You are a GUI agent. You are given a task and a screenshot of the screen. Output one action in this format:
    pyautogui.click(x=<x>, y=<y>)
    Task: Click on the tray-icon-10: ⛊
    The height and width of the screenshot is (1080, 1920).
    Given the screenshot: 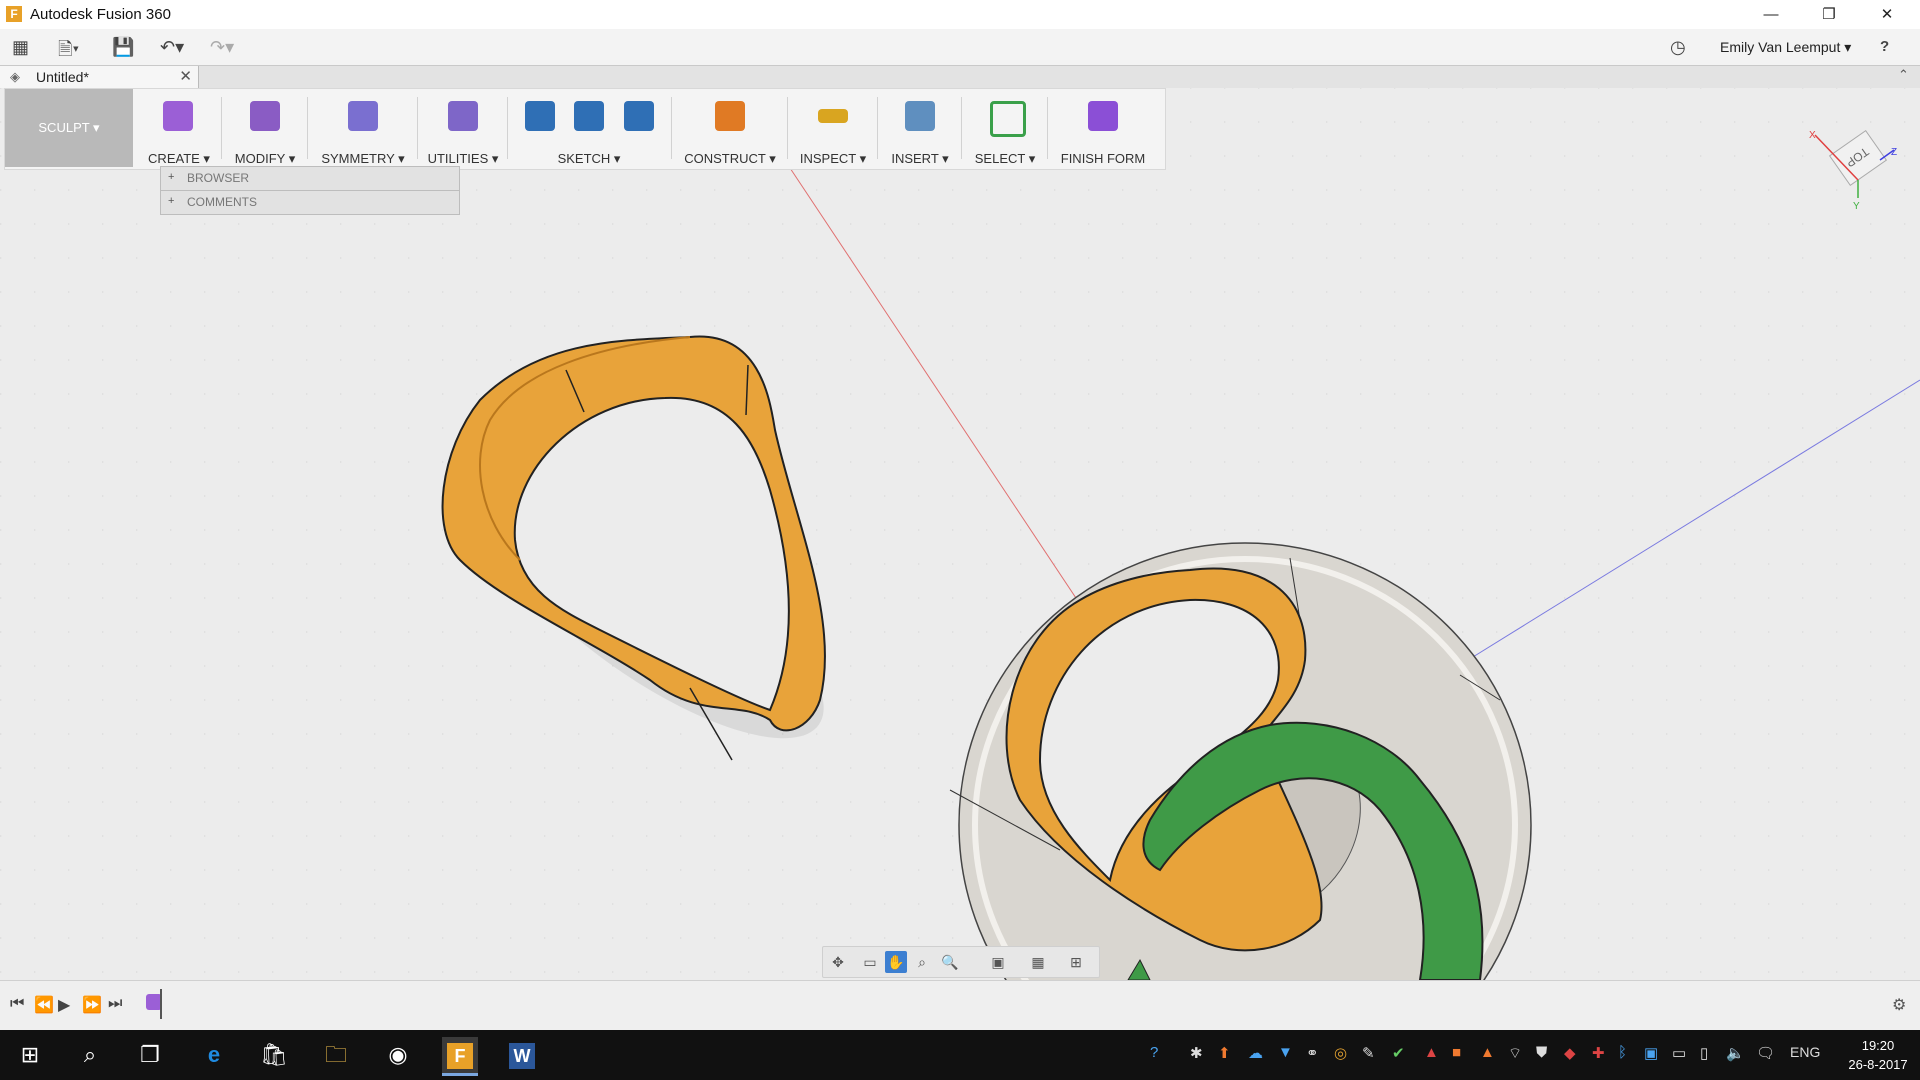 What is the action you would take?
    pyautogui.click(x=1541, y=1052)
    